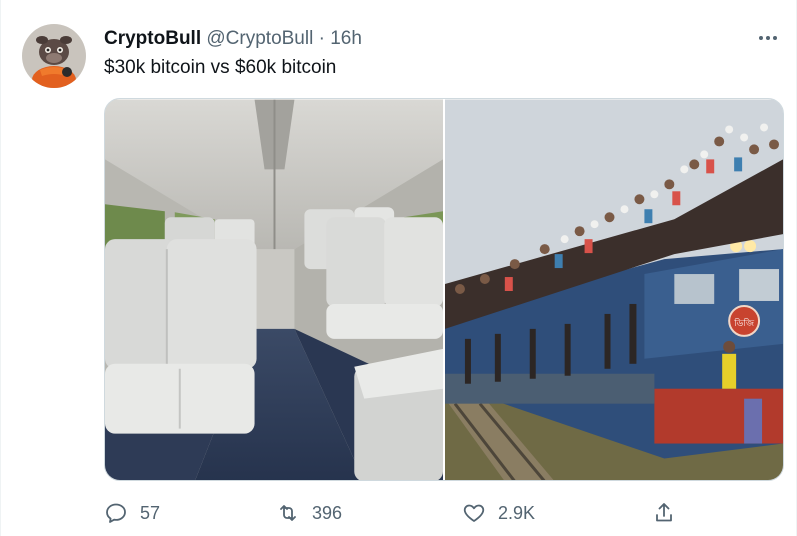 The height and width of the screenshot is (536, 797). Describe the element at coordinates (394, 513) in the screenshot. I see `tweet-actions: 57 396 2.9K` at that location.